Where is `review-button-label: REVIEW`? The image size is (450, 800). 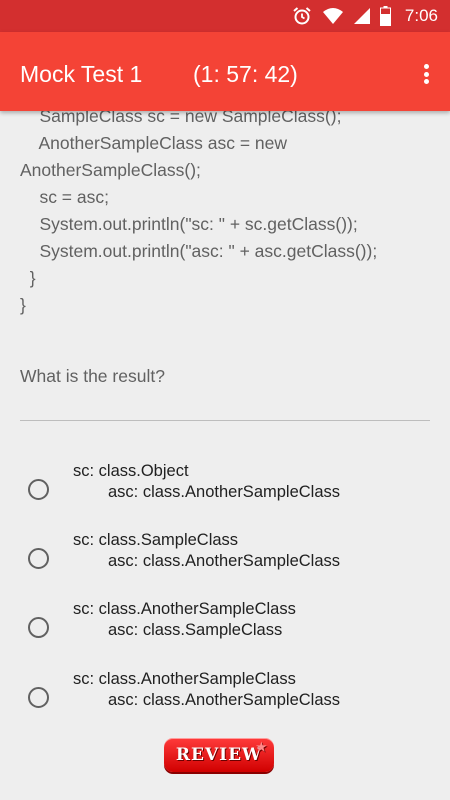 review-button-label: REVIEW is located at coordinates (219, 755).